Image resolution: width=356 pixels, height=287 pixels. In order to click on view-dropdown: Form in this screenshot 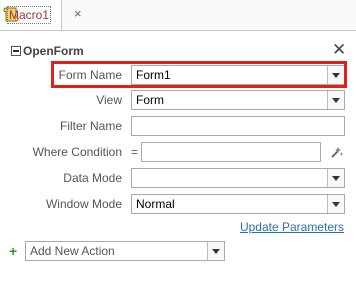, I will do `click(238, 100)`.